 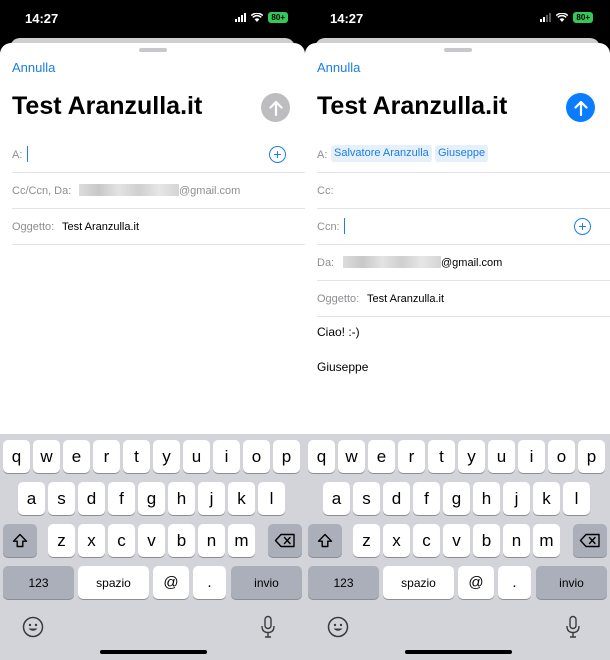 What do you see at coordinates (257, 17) in the screenshot?
I see `wifi-icon` at bounding box center [257, 17].